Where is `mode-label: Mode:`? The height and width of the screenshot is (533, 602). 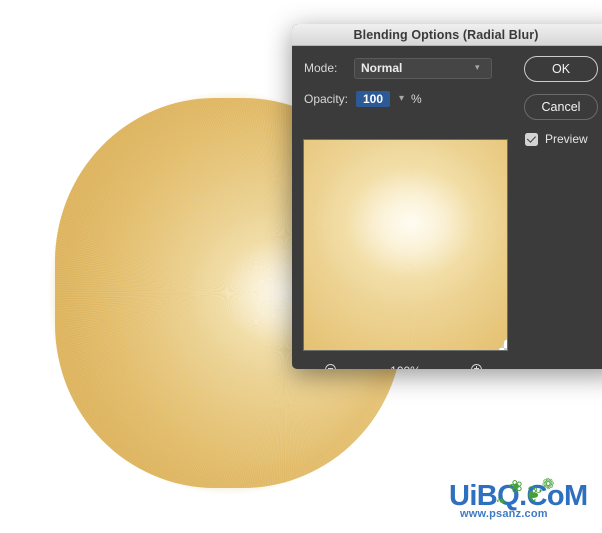
mode-label: Mode: is located at coordinates (321, 68).